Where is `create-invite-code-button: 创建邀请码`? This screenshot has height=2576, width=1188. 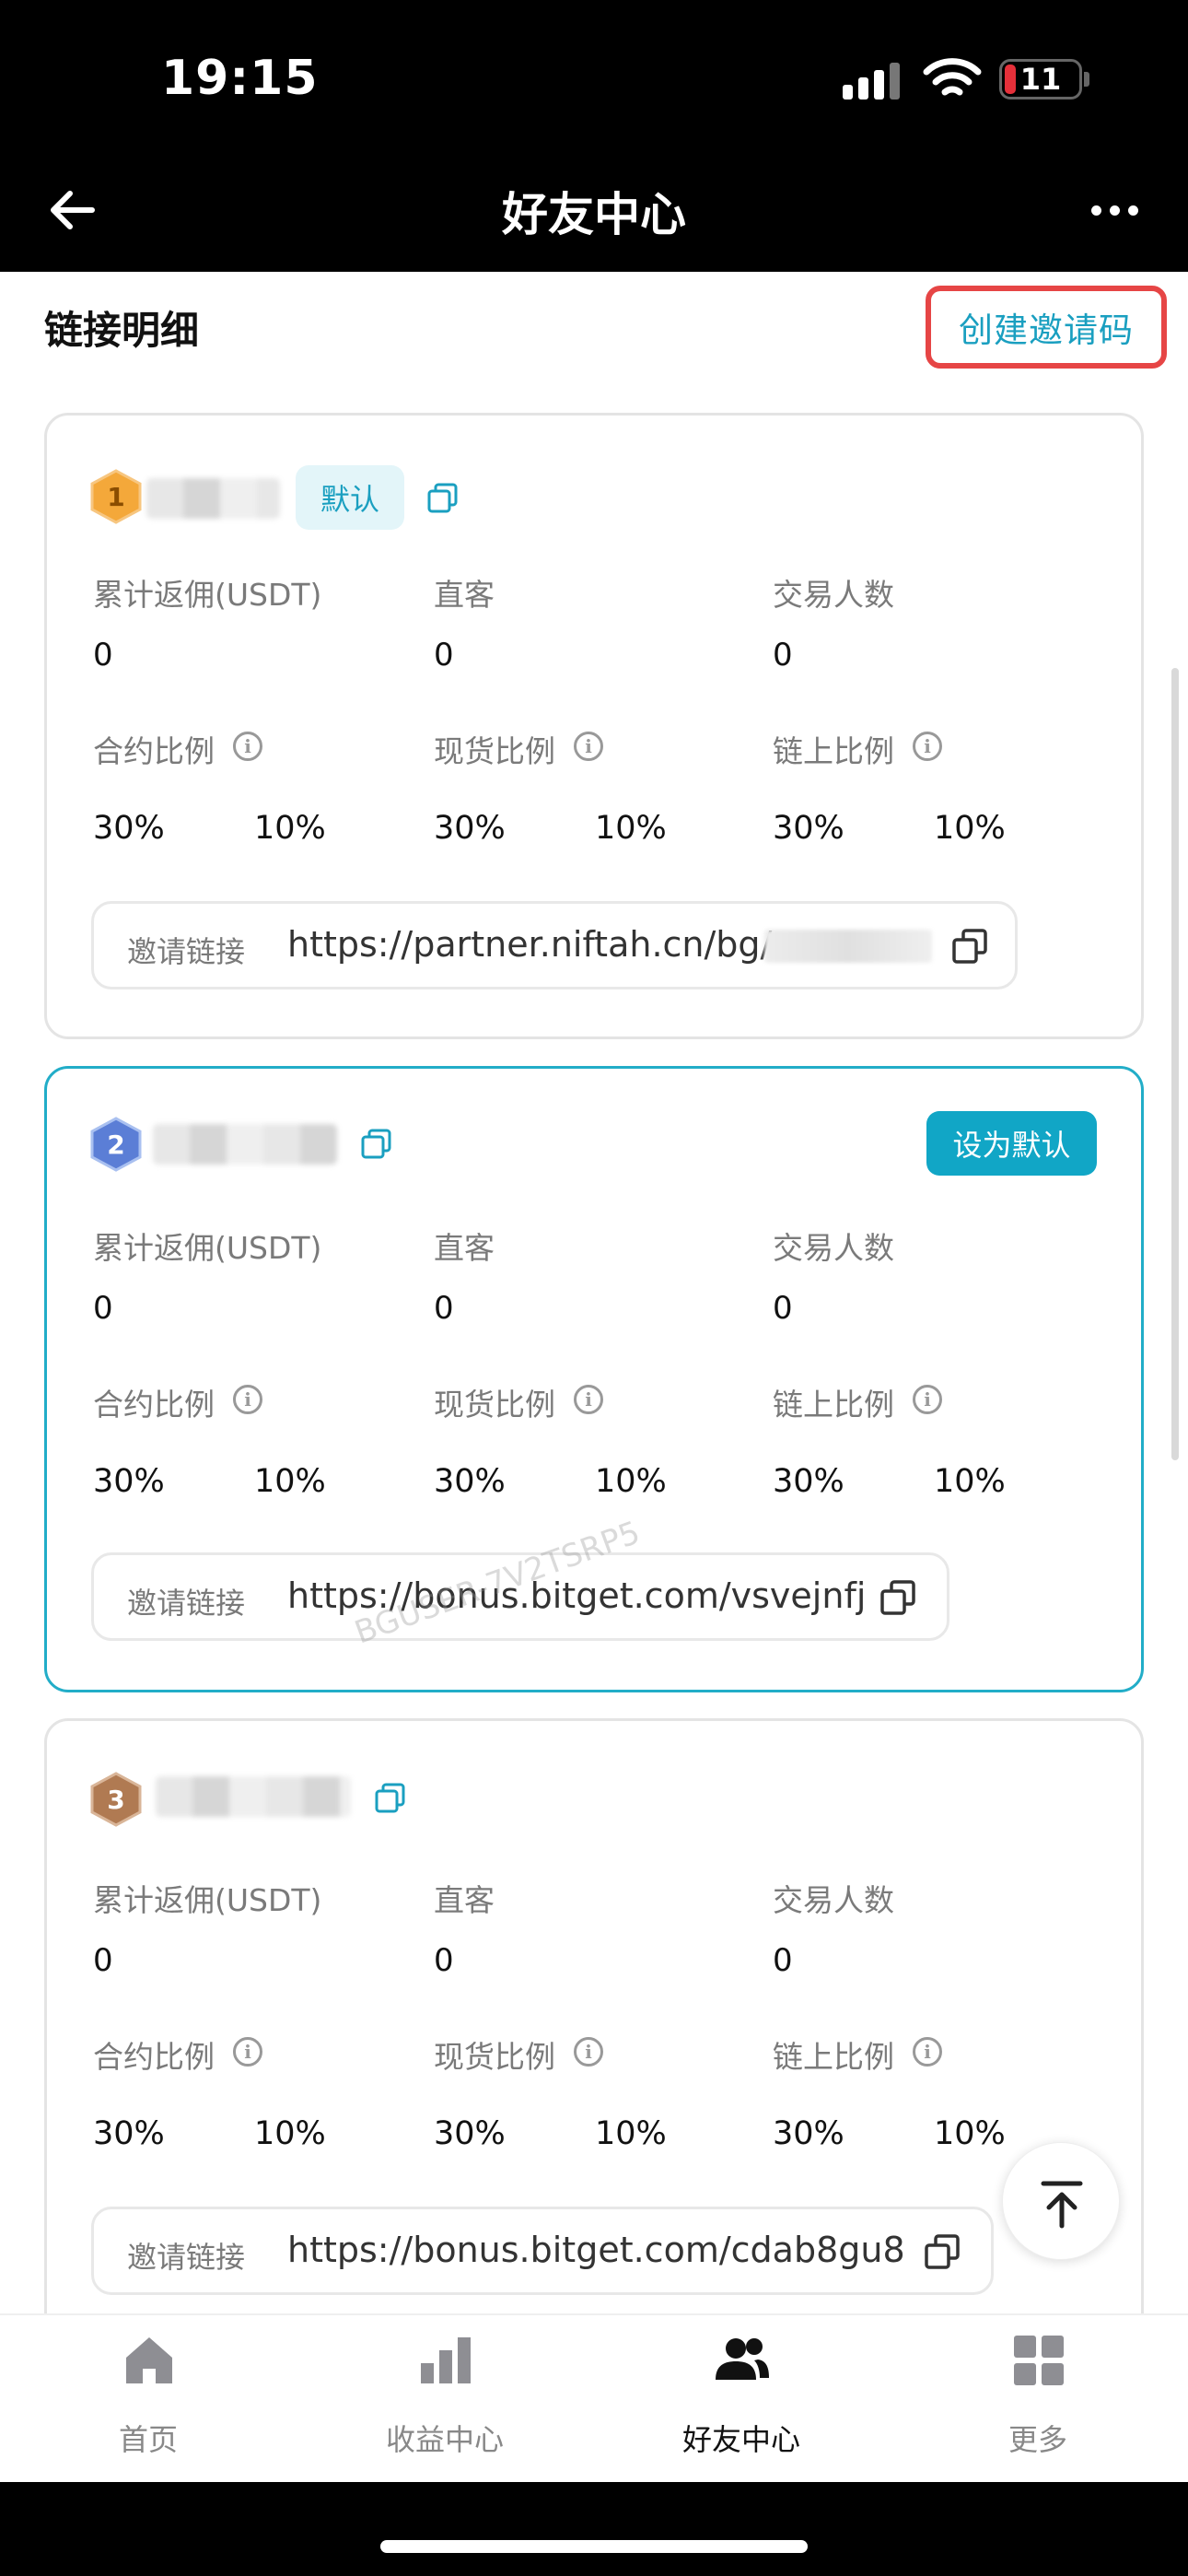 create-invite-code-button: 创建邀请码 is located at coordinates (1046, 327).